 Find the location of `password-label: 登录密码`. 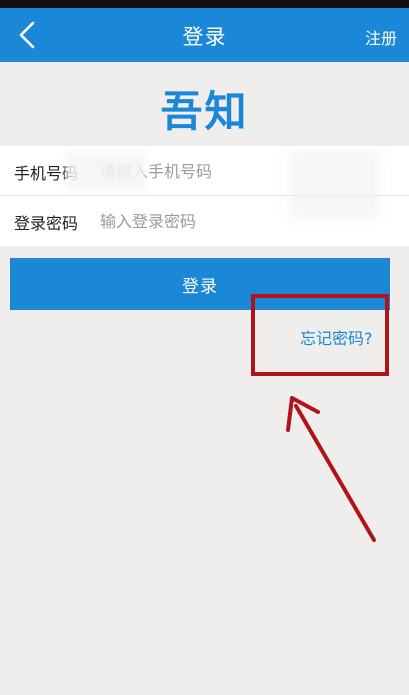

password-label: 登录密码 is located at coordinates (46, 223).